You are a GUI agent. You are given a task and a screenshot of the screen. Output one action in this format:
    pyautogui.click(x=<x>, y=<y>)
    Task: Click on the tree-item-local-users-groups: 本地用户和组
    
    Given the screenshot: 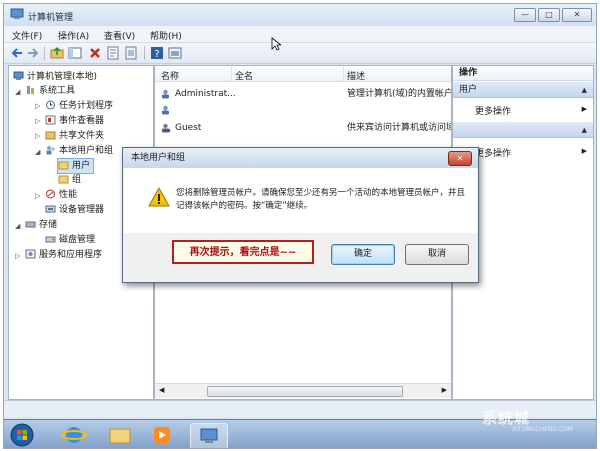 What is the action you would take?
    pyautogui.click(x=79, y=151)
    